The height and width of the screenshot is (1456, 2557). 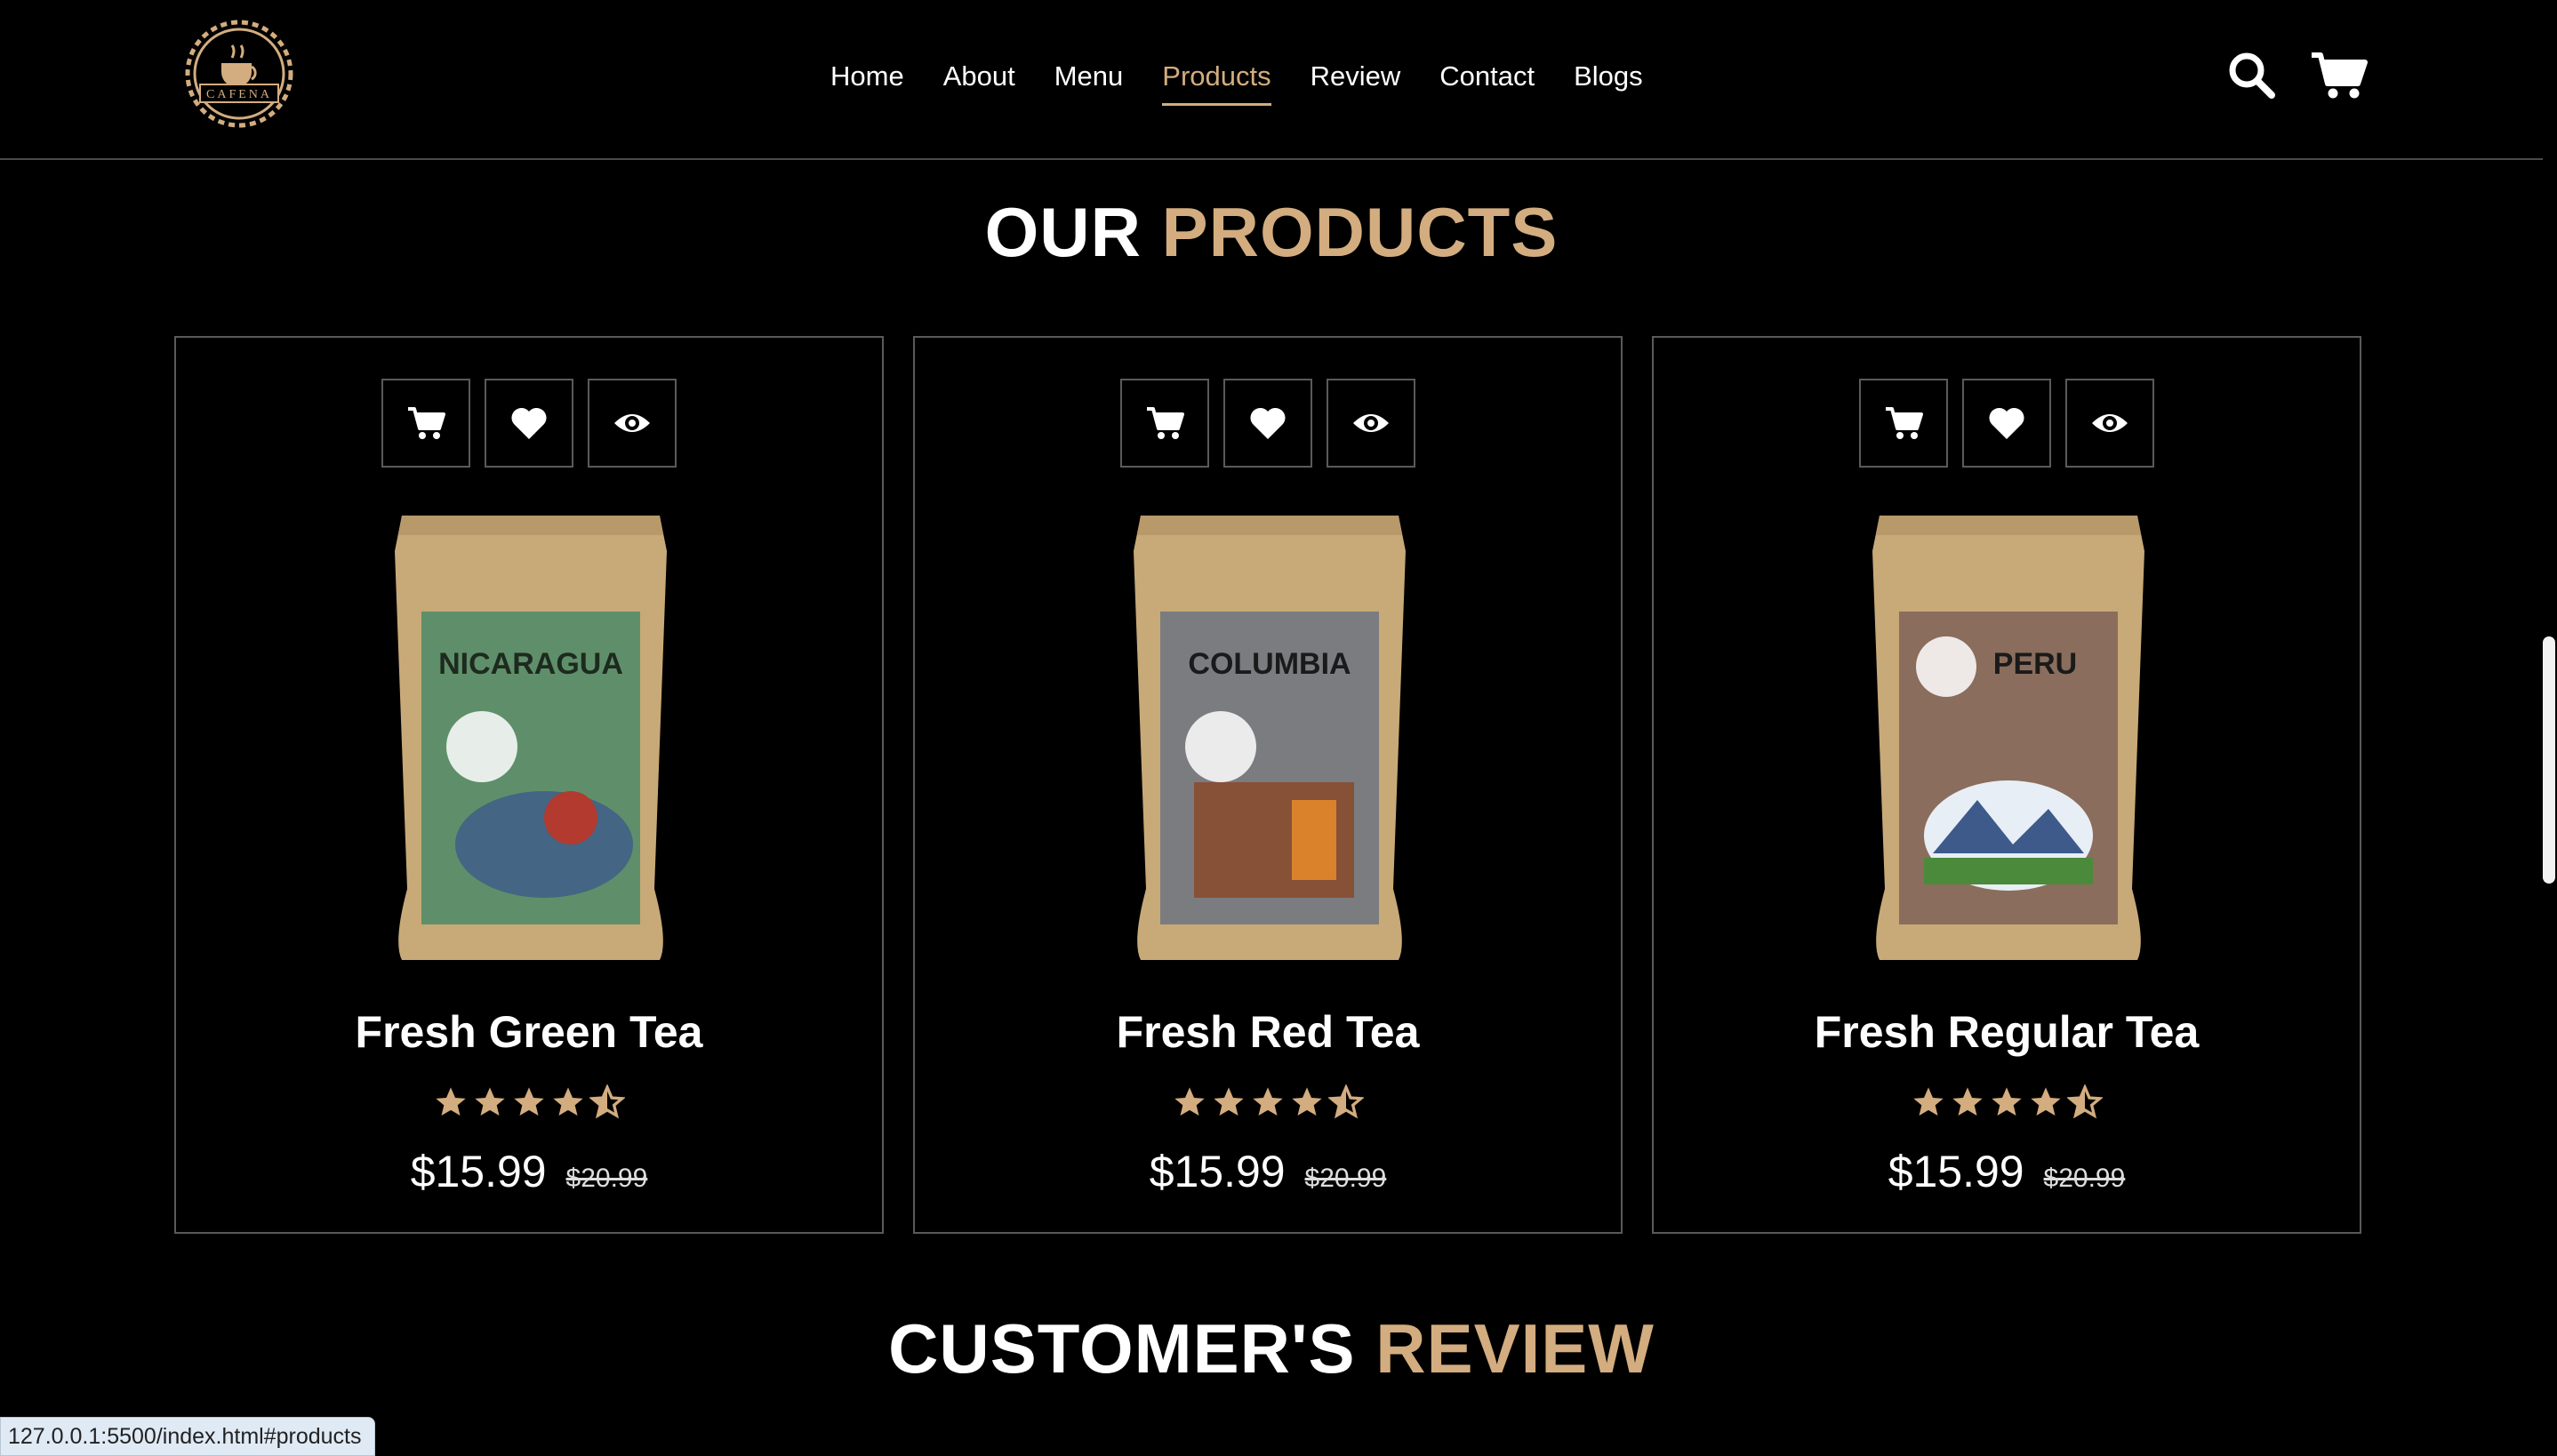 I want to click on scrollbar-thumb, so click(x=2549, y=760).